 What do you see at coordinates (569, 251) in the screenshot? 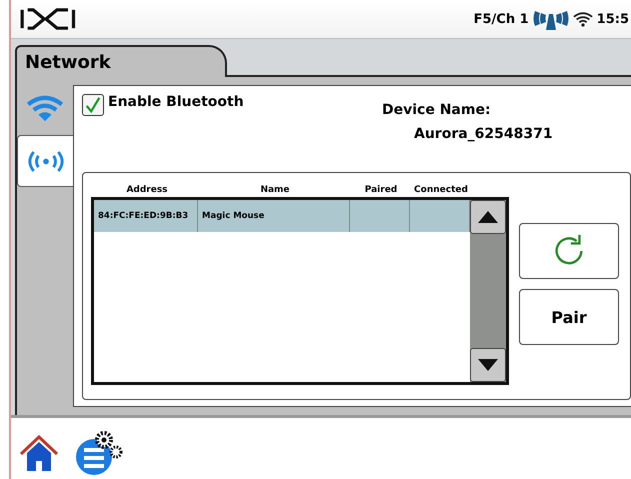
I see `refresh-button` at bounding box center [569, 251].